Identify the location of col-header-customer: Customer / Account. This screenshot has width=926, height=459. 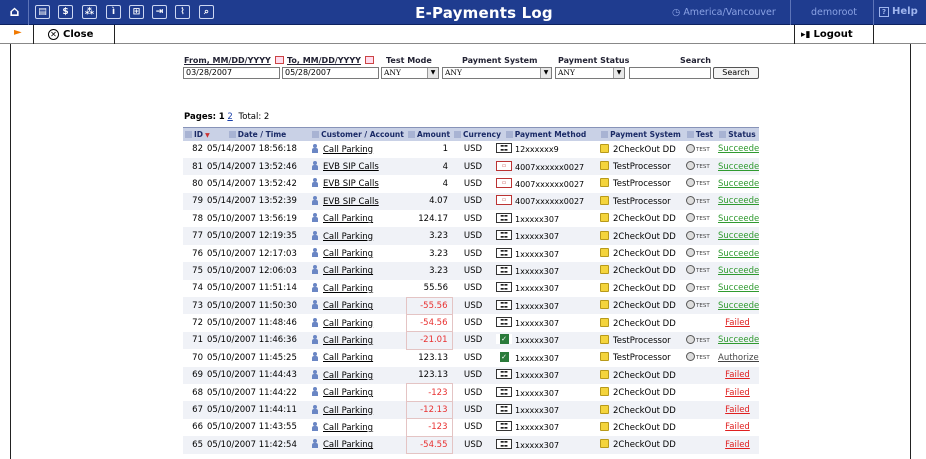
(358, 134).